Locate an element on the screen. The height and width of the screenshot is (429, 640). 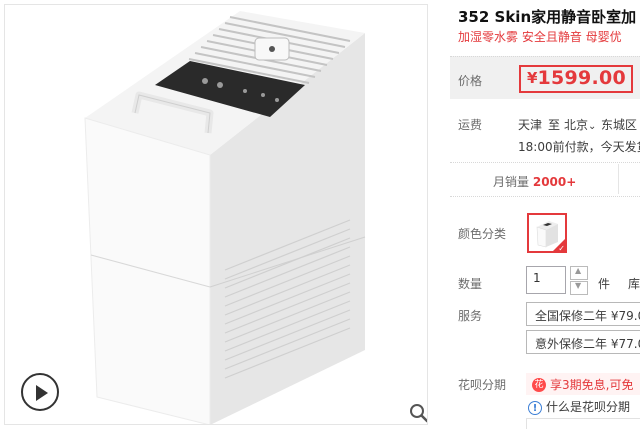
price-value: ¥1599.00 is located at coordinates (576, 79).